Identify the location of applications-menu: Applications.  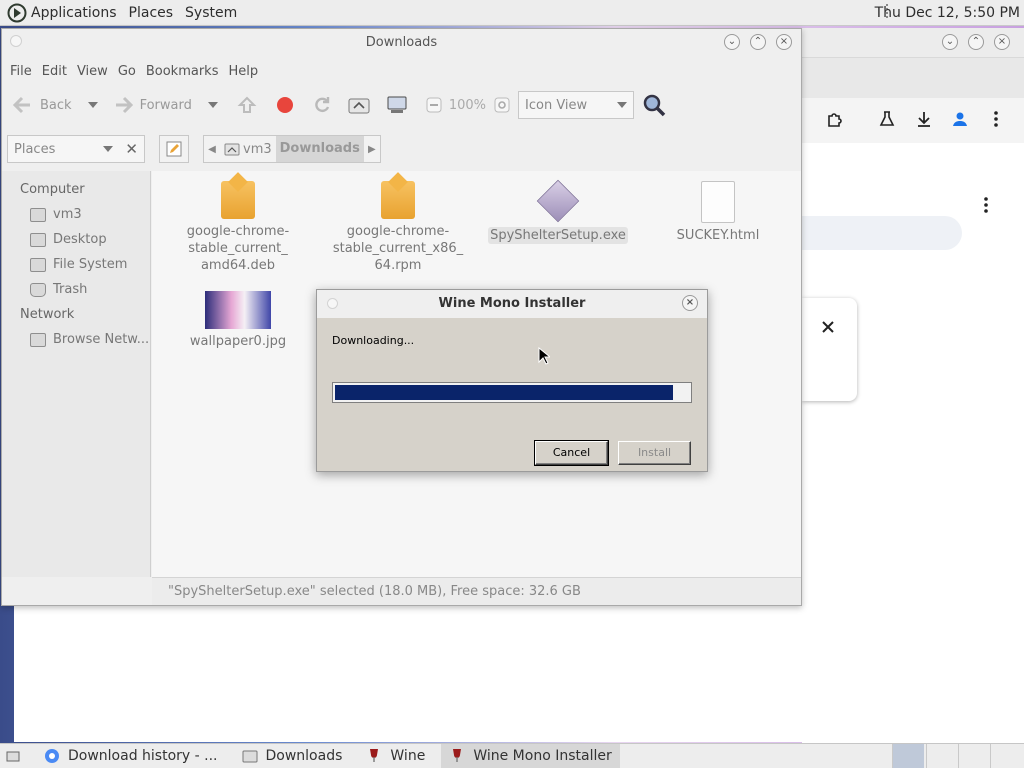
(74, 13).